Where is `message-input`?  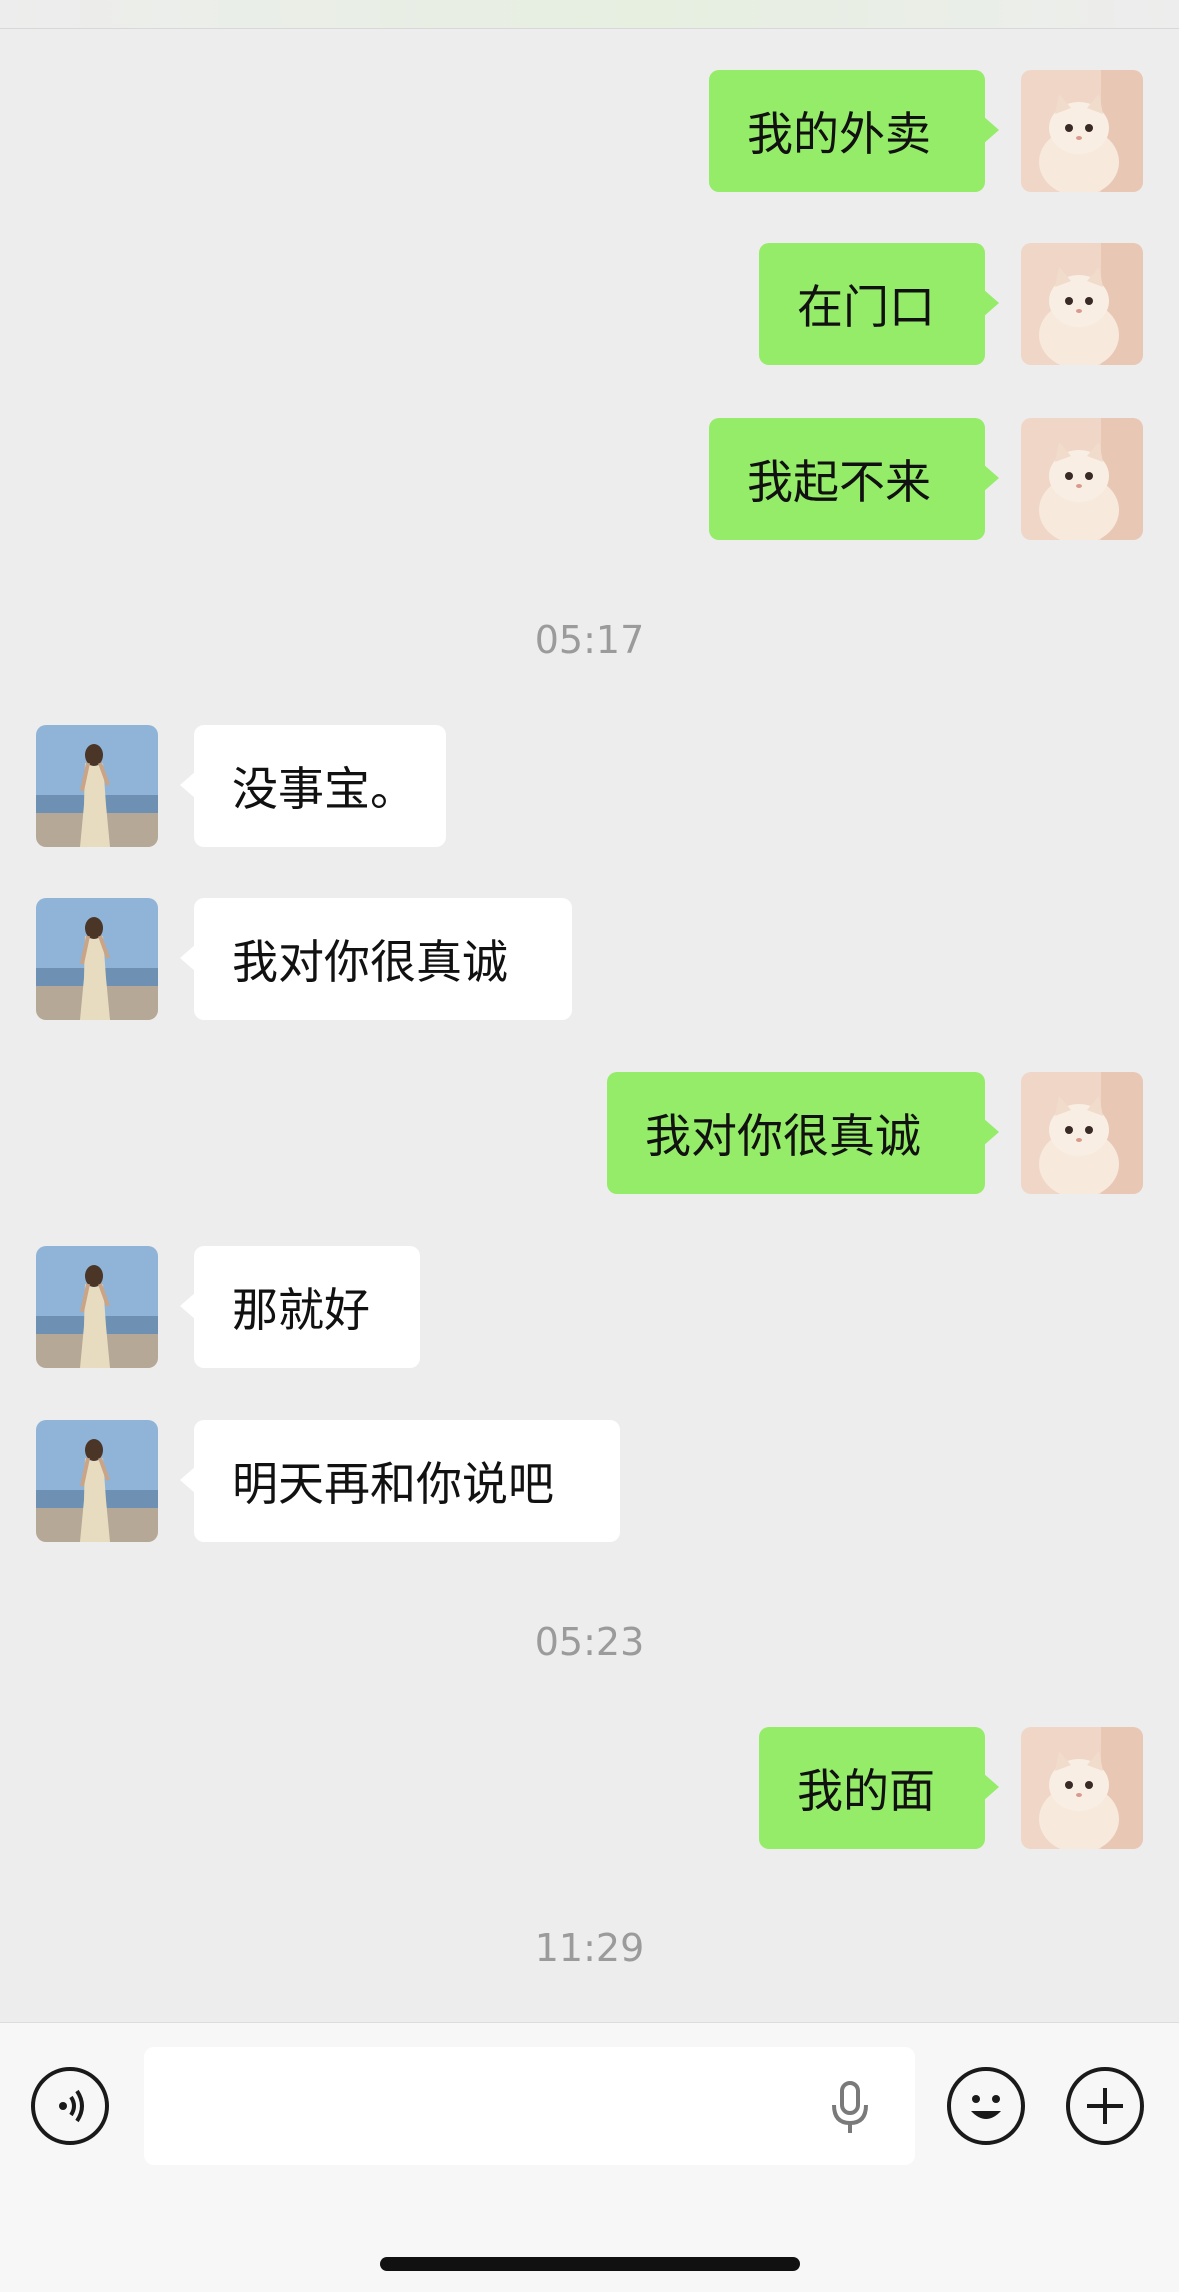
message-input is located at coordinates (529, 2106).